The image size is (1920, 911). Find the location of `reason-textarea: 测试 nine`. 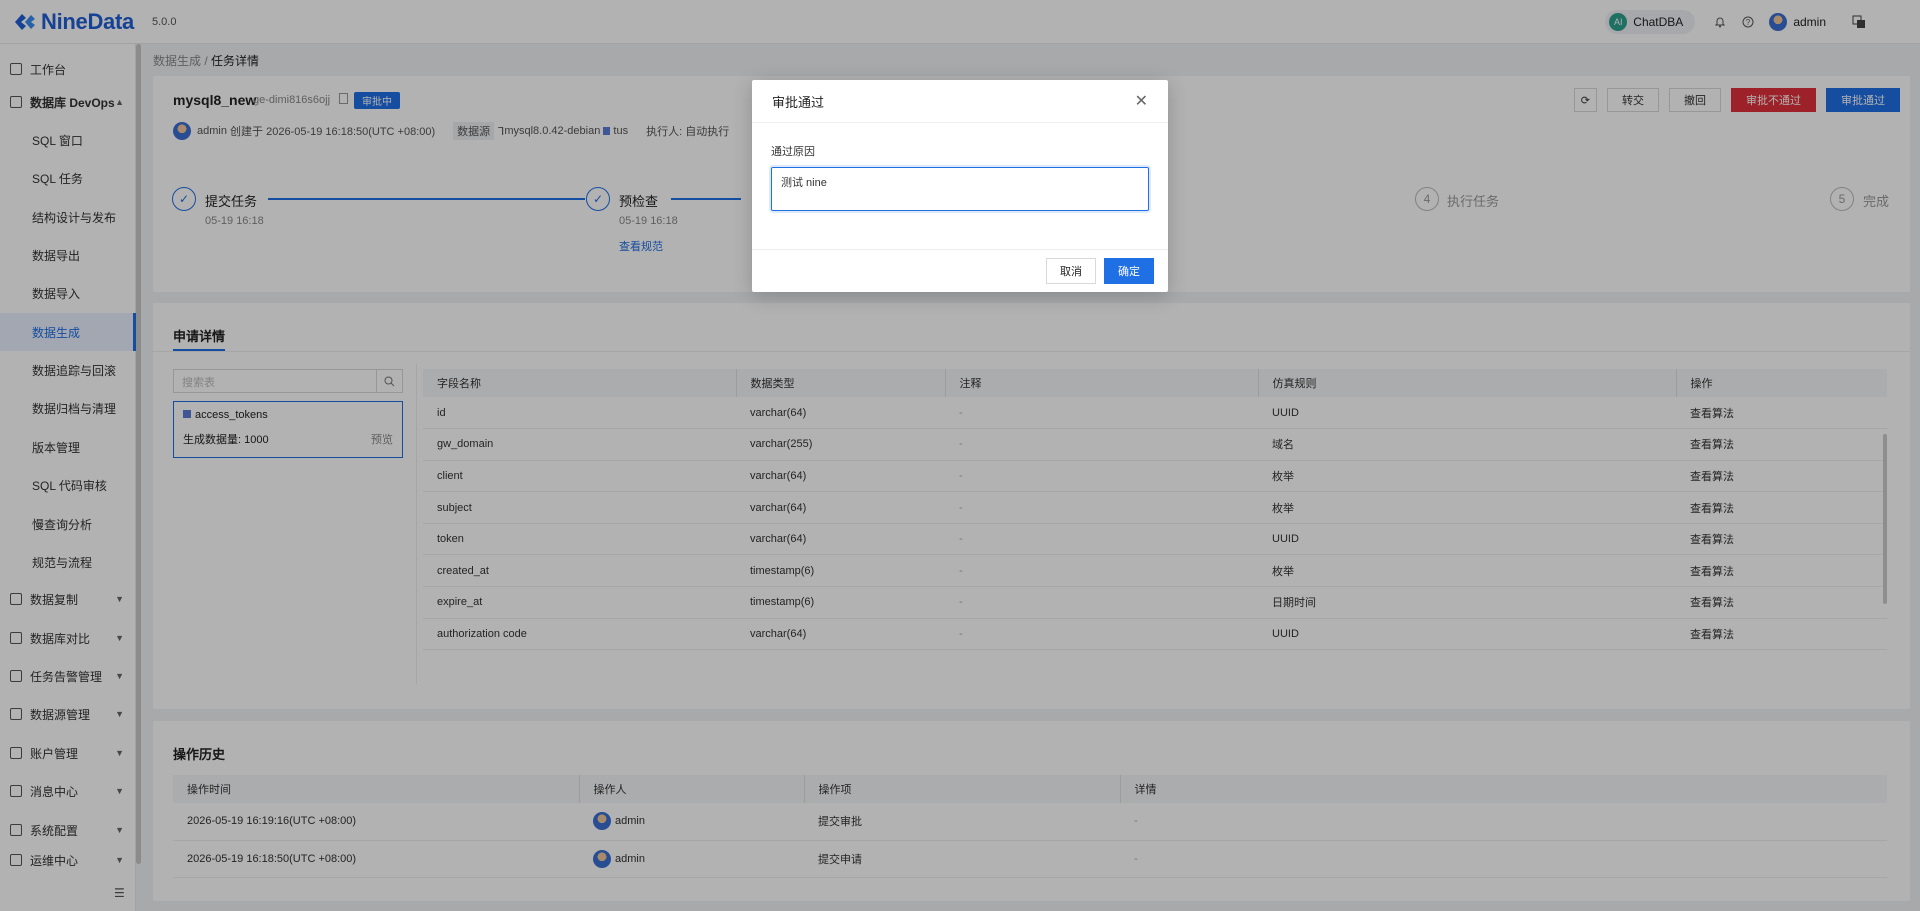

reason-textarea: 测试 nine is located at coordinates (960, 189).